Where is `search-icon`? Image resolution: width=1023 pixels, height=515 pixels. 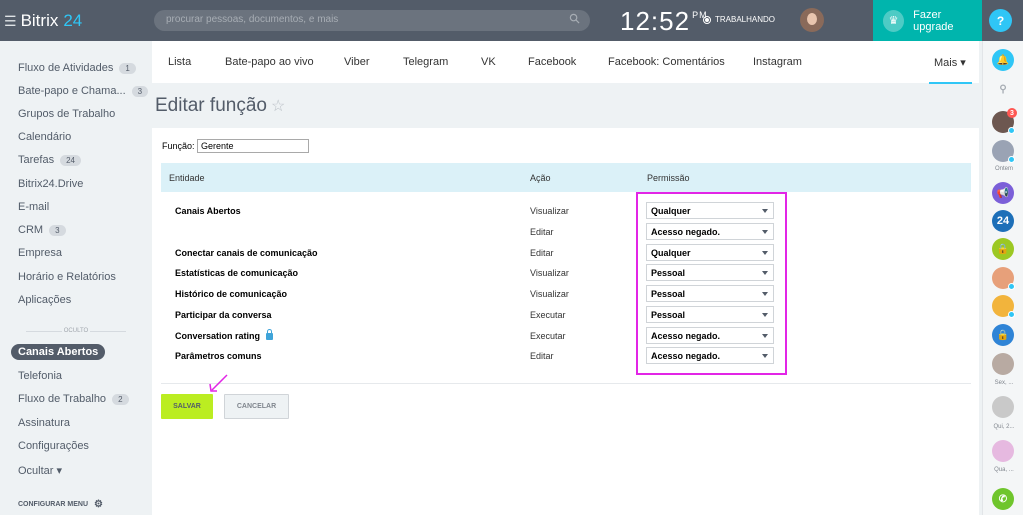
search-icon is located at coordinates (574, 18).